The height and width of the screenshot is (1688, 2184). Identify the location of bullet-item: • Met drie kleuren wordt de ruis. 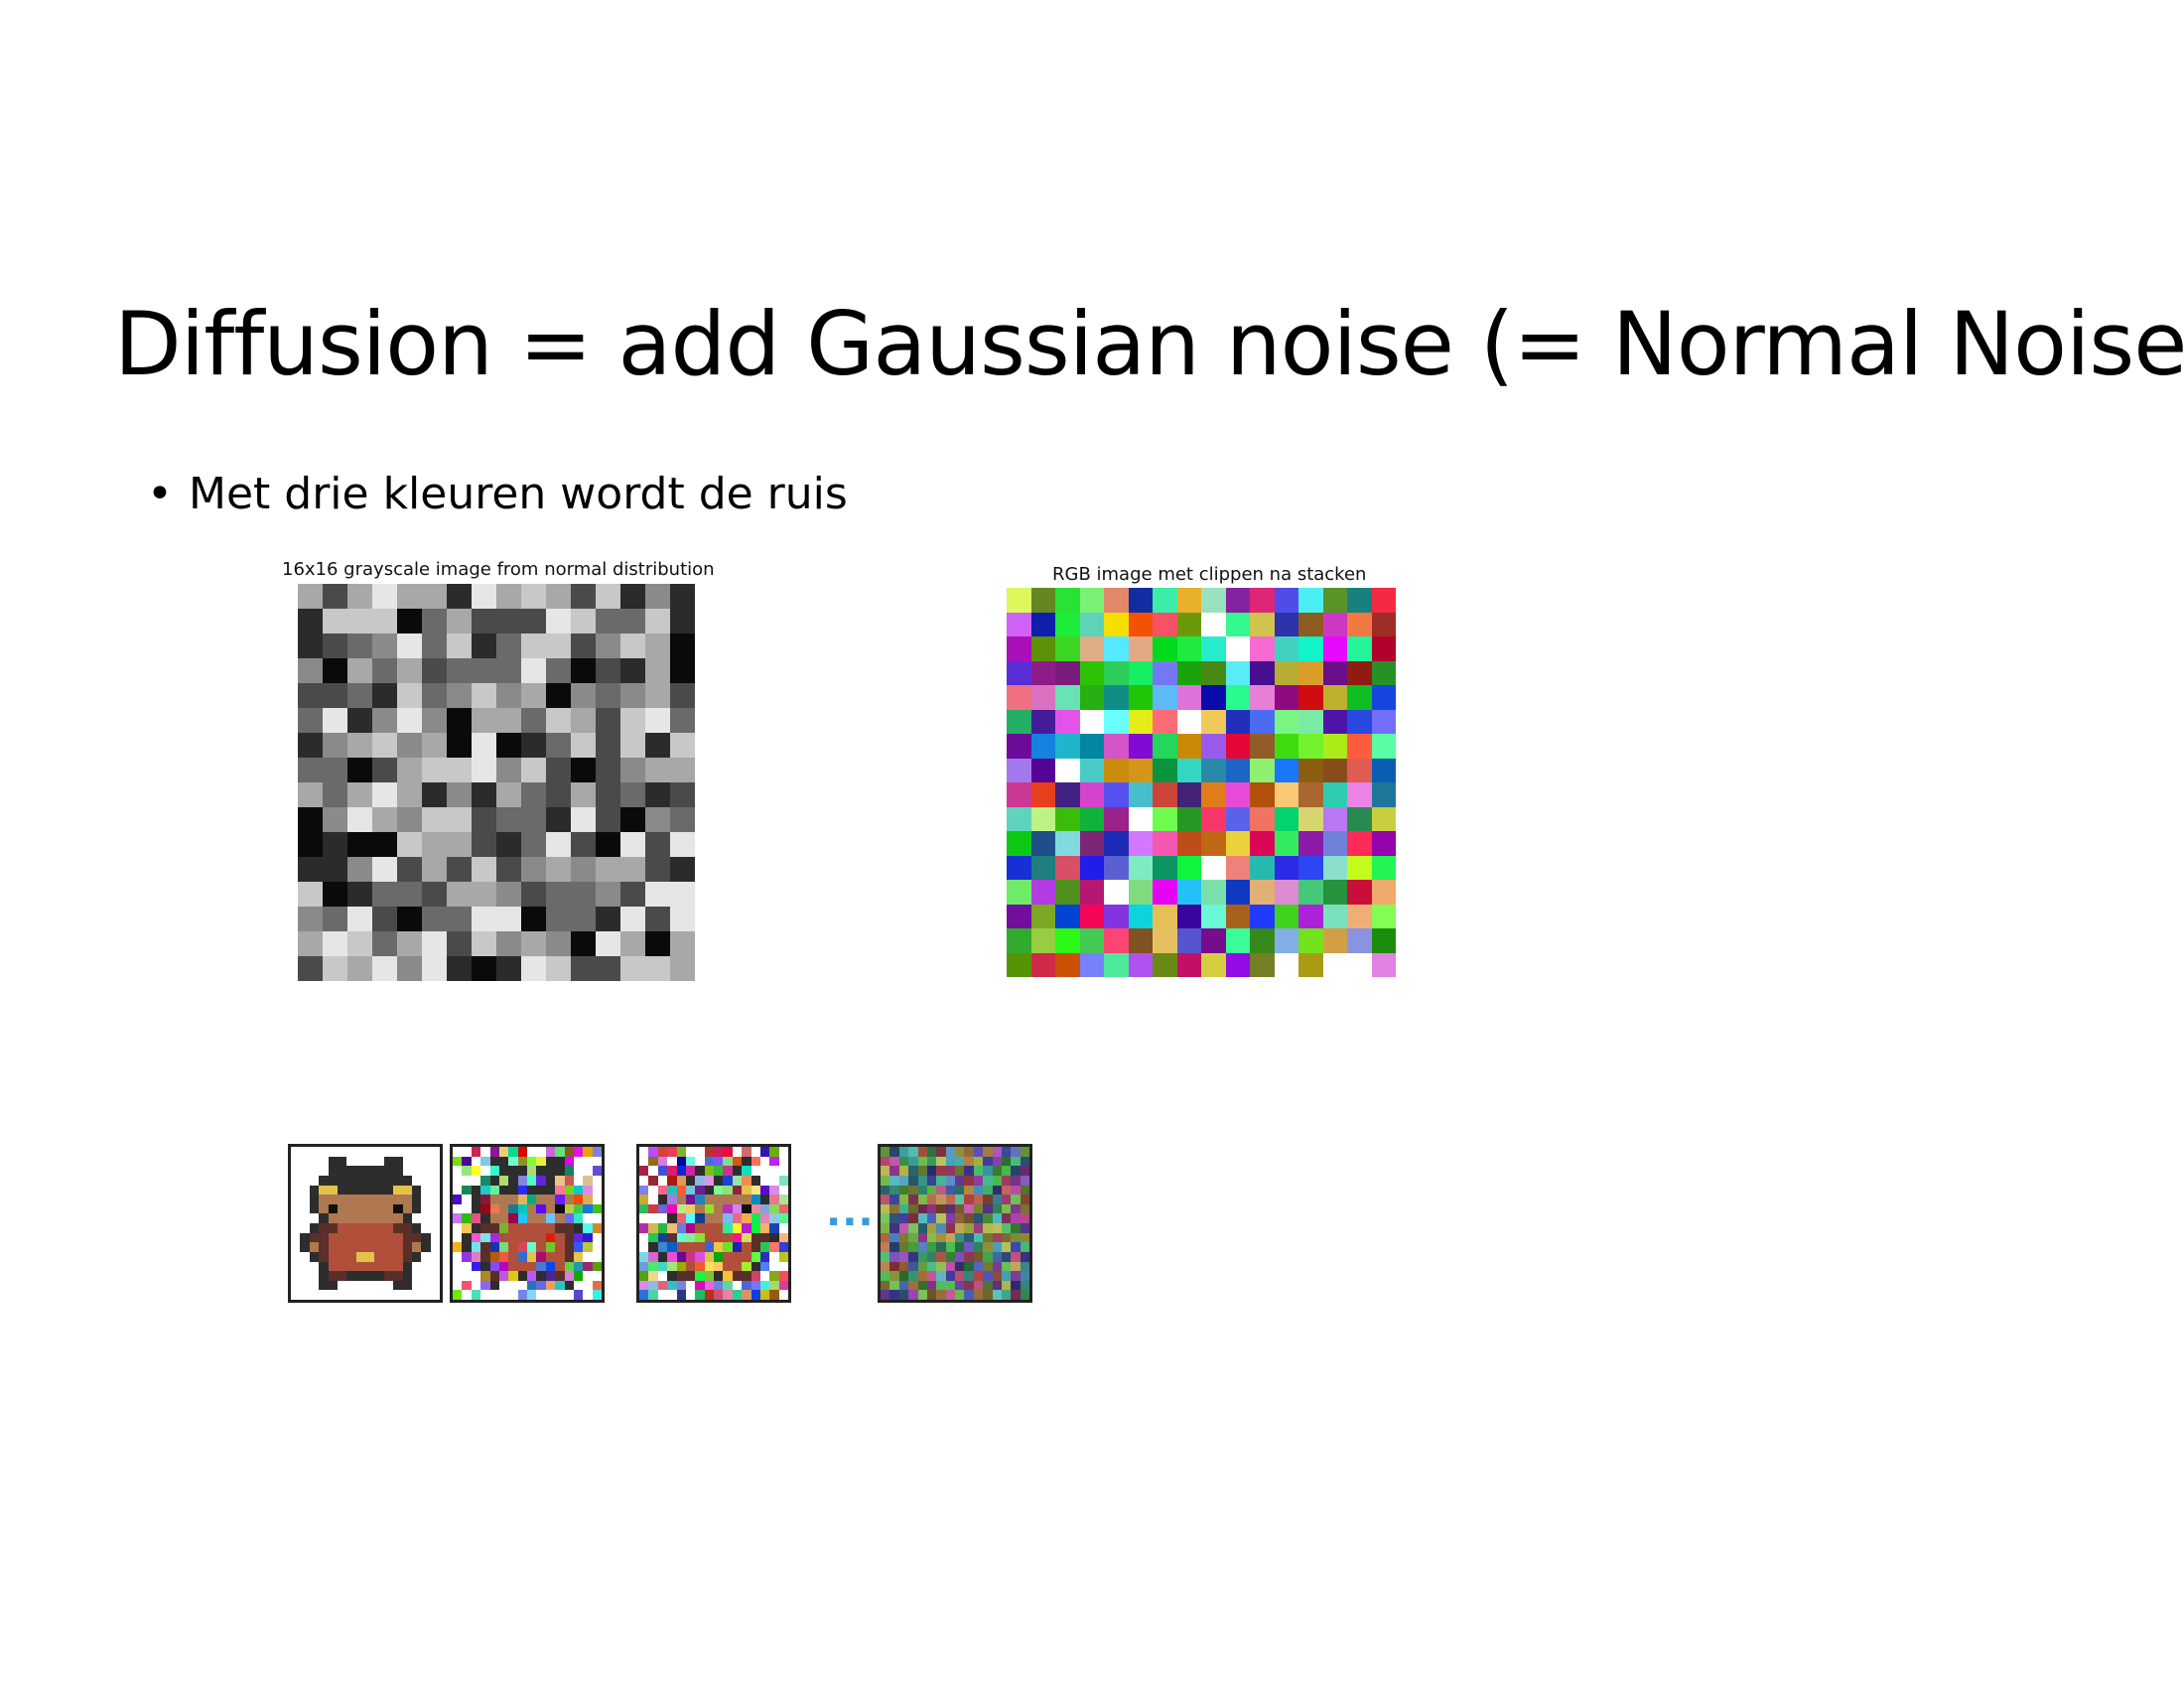
(497, 494).